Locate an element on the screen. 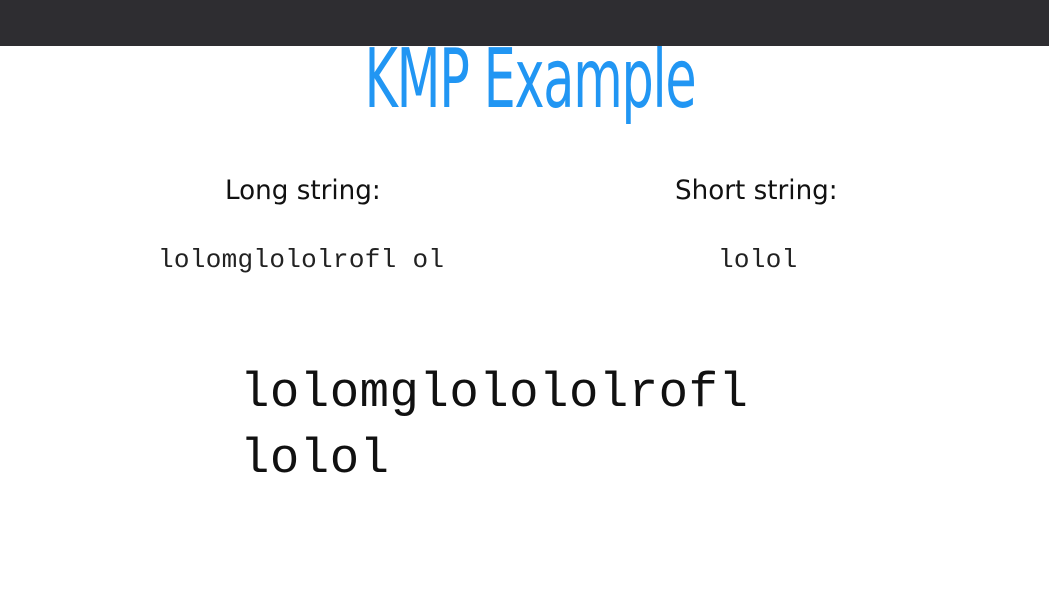  long-string-value: lolomglololrofl ol is located at coordinates (301, 260).